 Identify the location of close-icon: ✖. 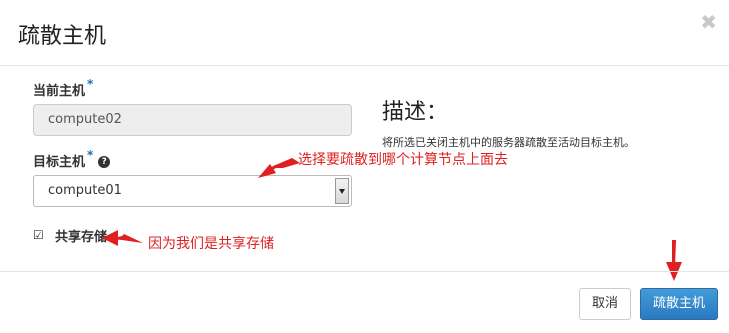
(708, 22).